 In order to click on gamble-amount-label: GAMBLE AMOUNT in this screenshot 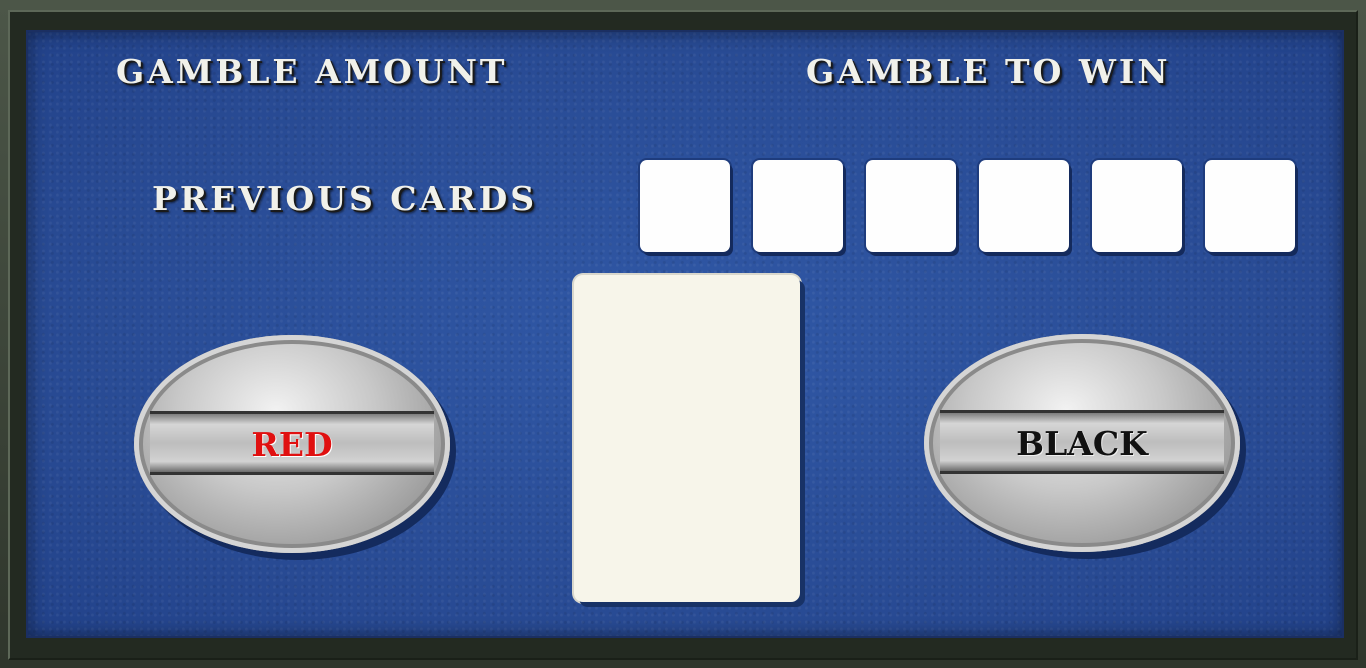, I will do `click(312, 71)`.